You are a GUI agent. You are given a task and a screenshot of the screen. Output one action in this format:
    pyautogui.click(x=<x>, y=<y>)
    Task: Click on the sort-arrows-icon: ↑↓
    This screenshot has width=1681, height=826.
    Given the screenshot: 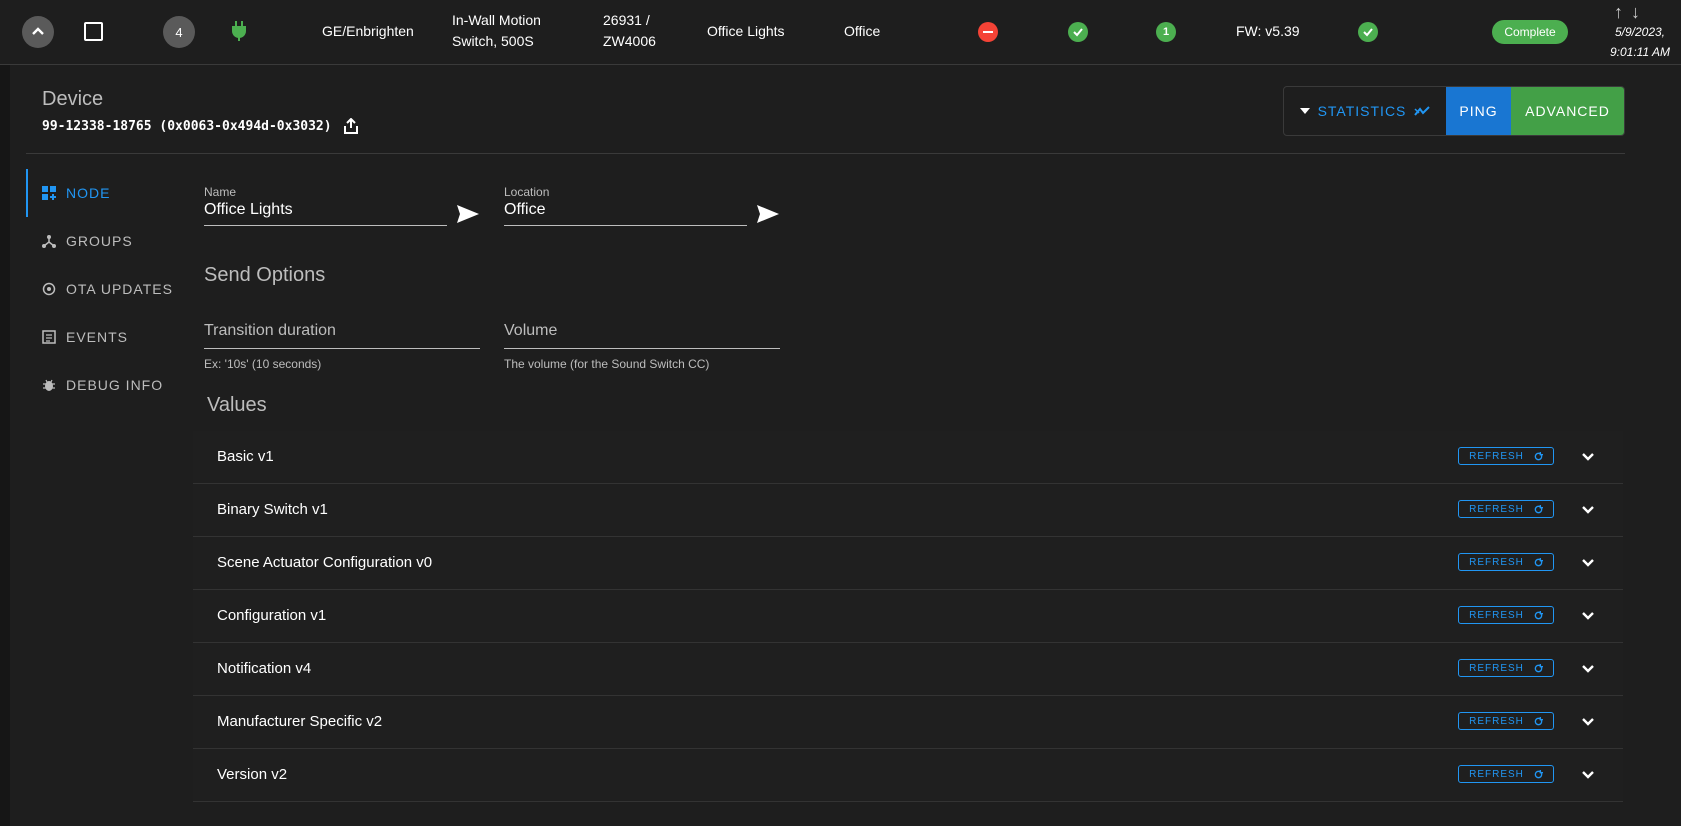 What is the action you would take?
    pyautogui.click(x=1631, y=12)
    